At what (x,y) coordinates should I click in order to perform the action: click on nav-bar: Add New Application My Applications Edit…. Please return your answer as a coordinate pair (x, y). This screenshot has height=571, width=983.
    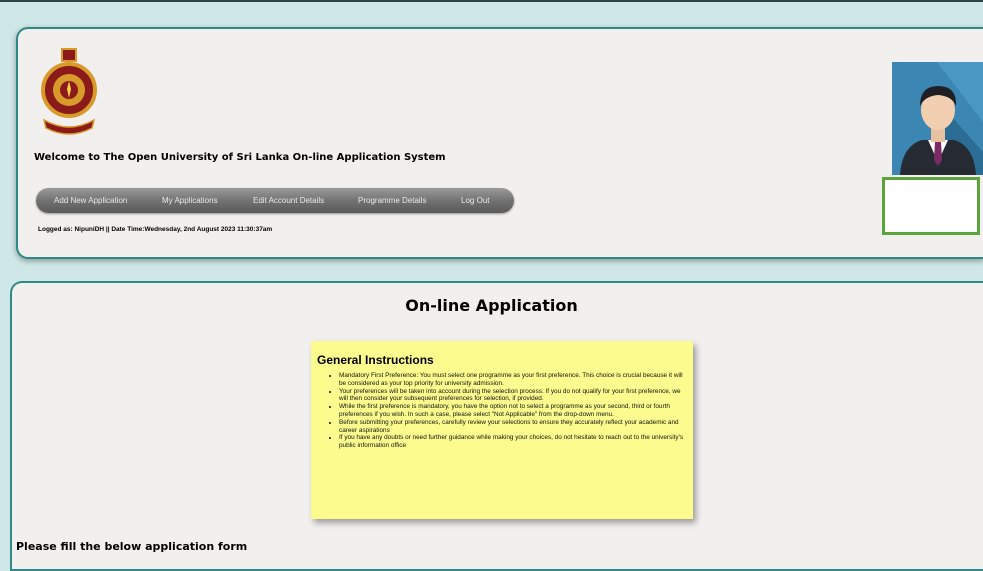
    Looking at the image, I should click on (275, 200).